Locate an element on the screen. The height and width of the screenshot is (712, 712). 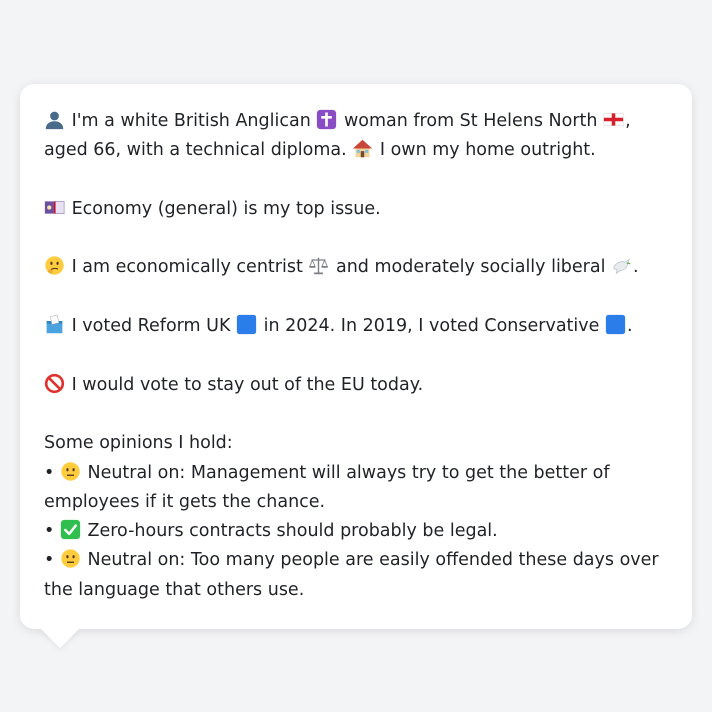
ballot-box-icon is located at coordinates (54, 324).